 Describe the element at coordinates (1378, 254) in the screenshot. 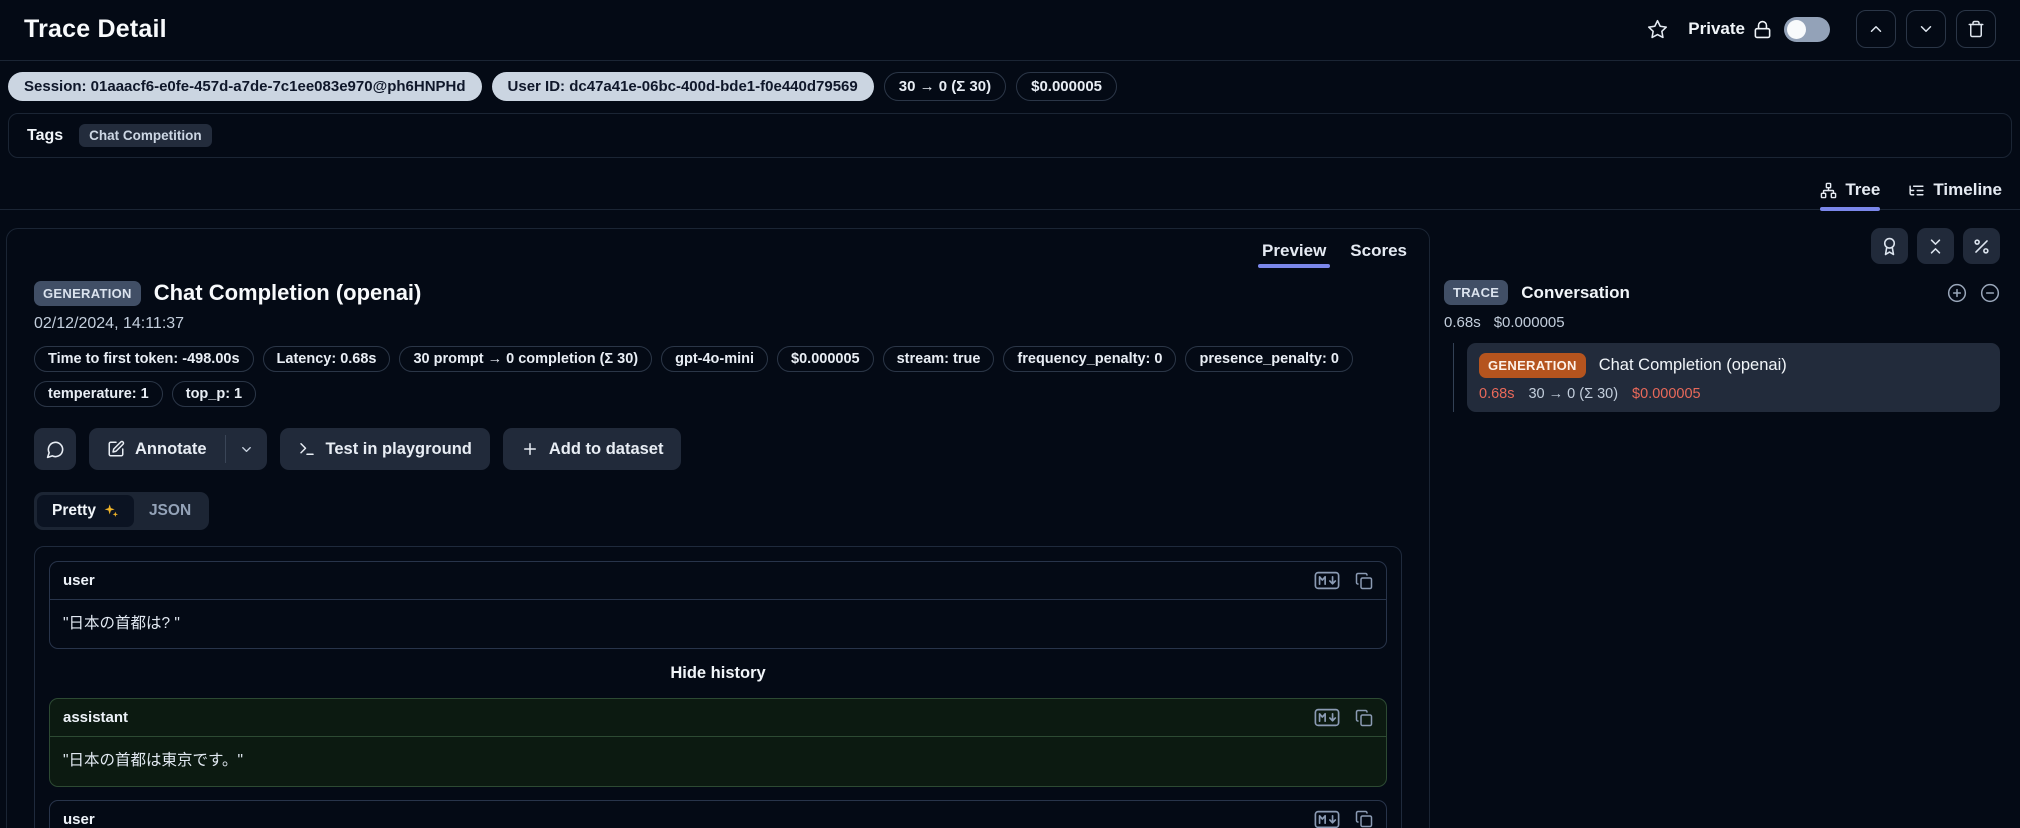

I see `tab-scores: Scores` at that location.